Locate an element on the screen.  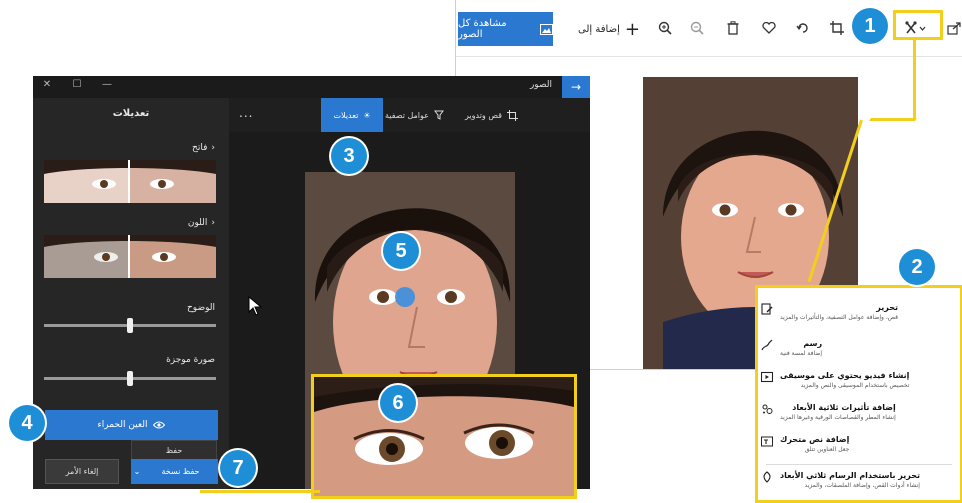
tab-crop-label: قص وتدوير is located at coordinates (483, 115).